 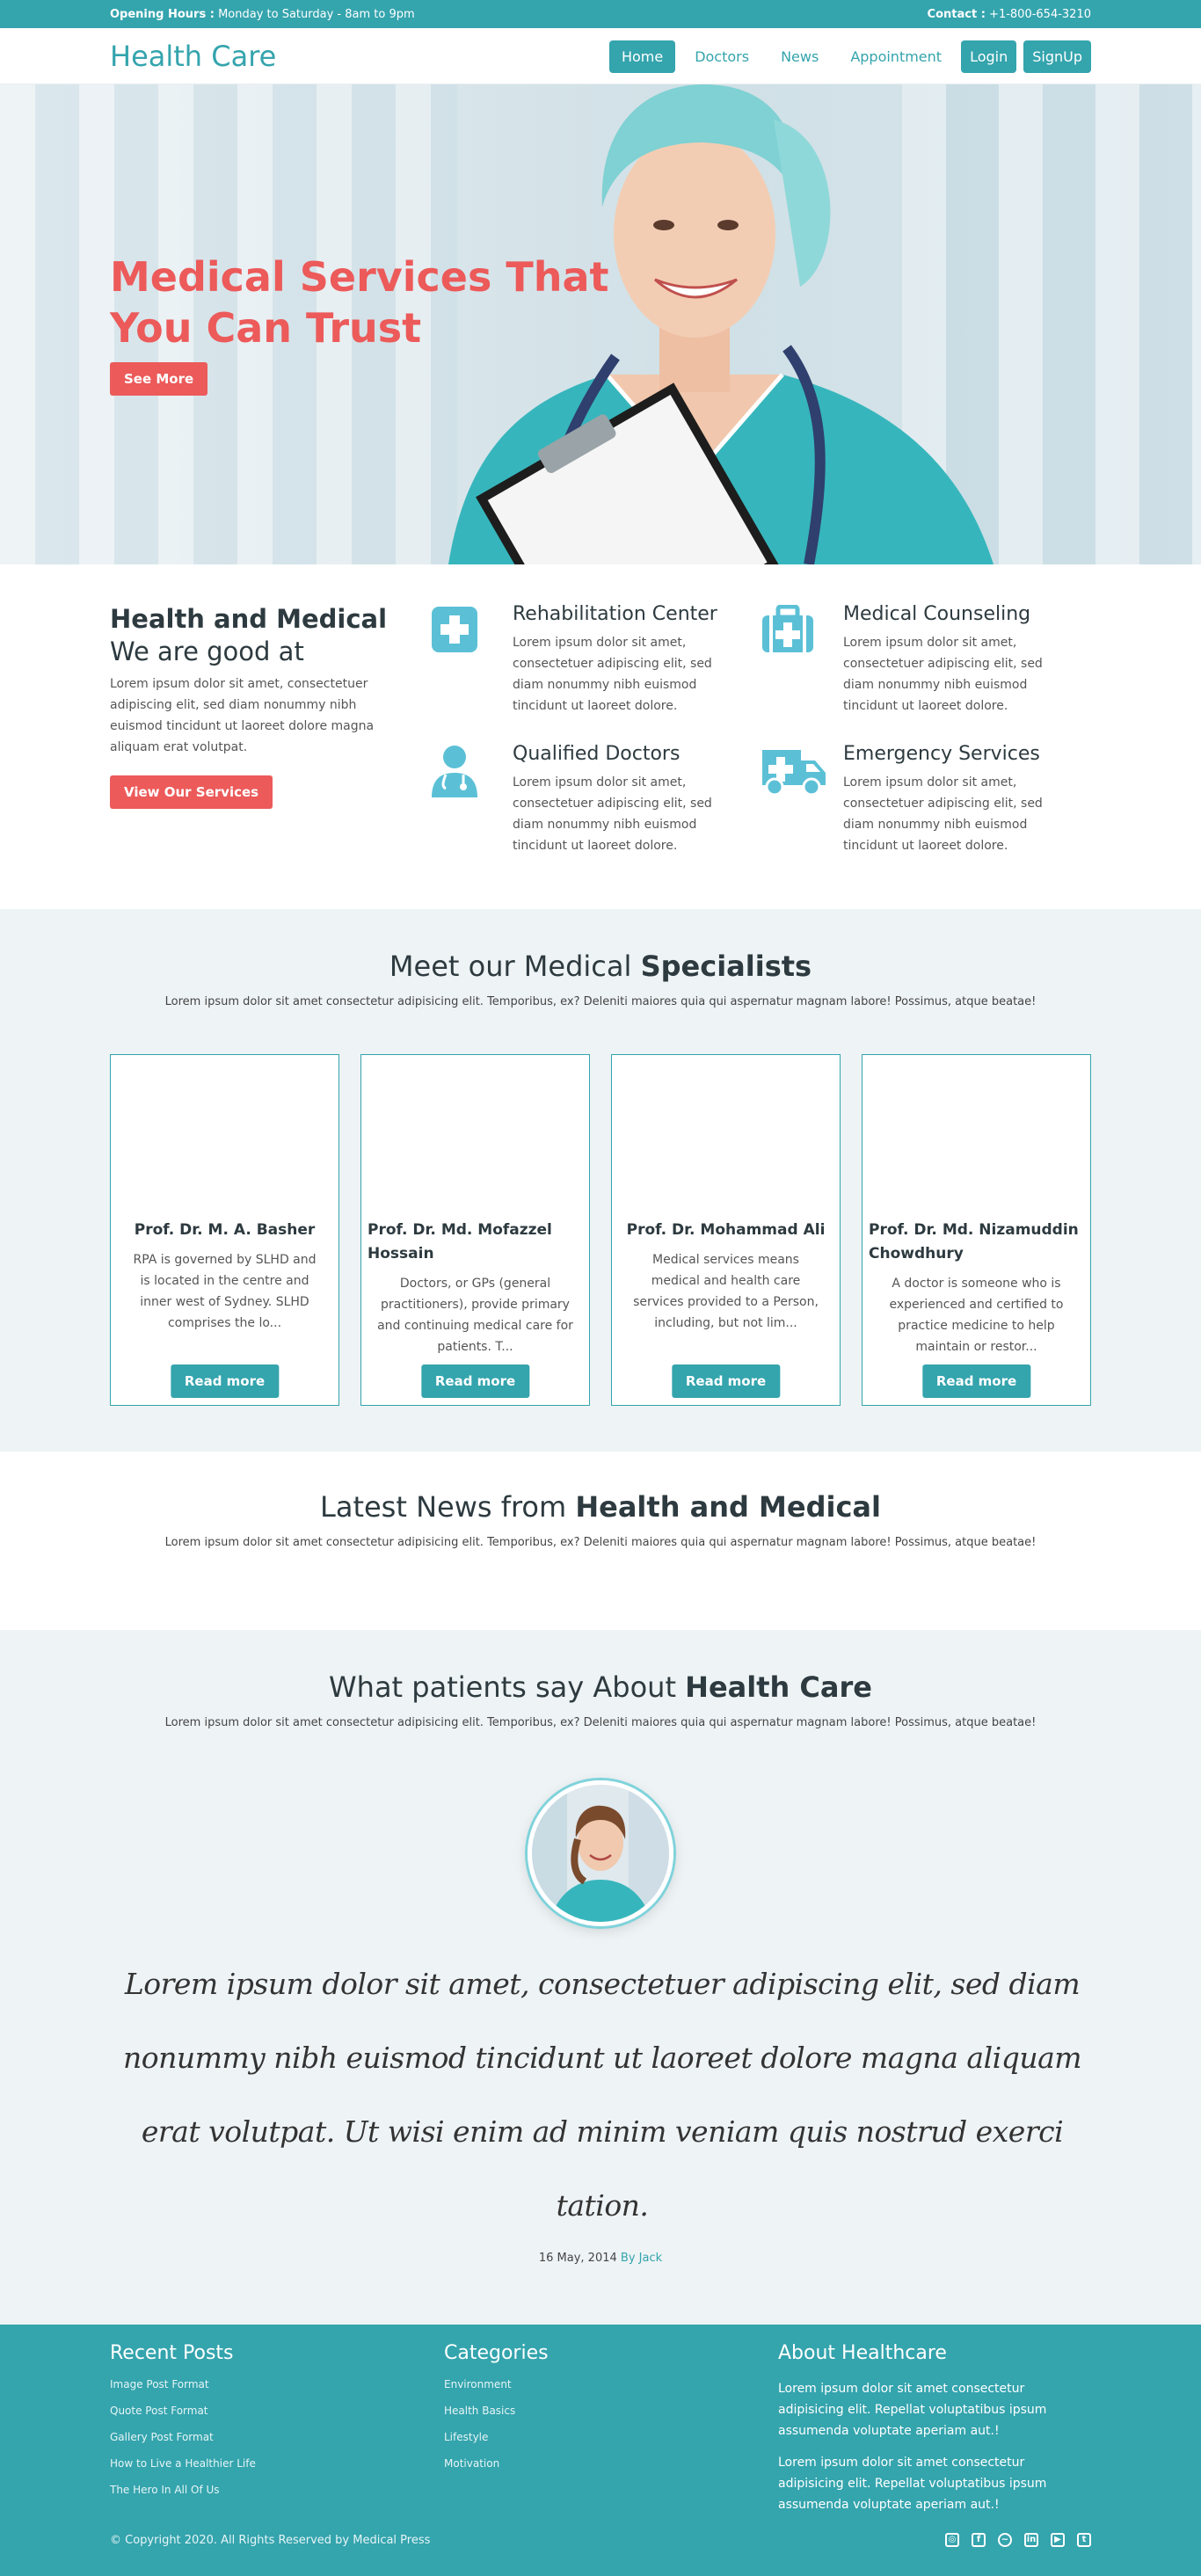 What do you see at coordinates (611, 2437) in the screenshot?
I see `category-link: Lifestyle` at bounding box center [611, 2437].